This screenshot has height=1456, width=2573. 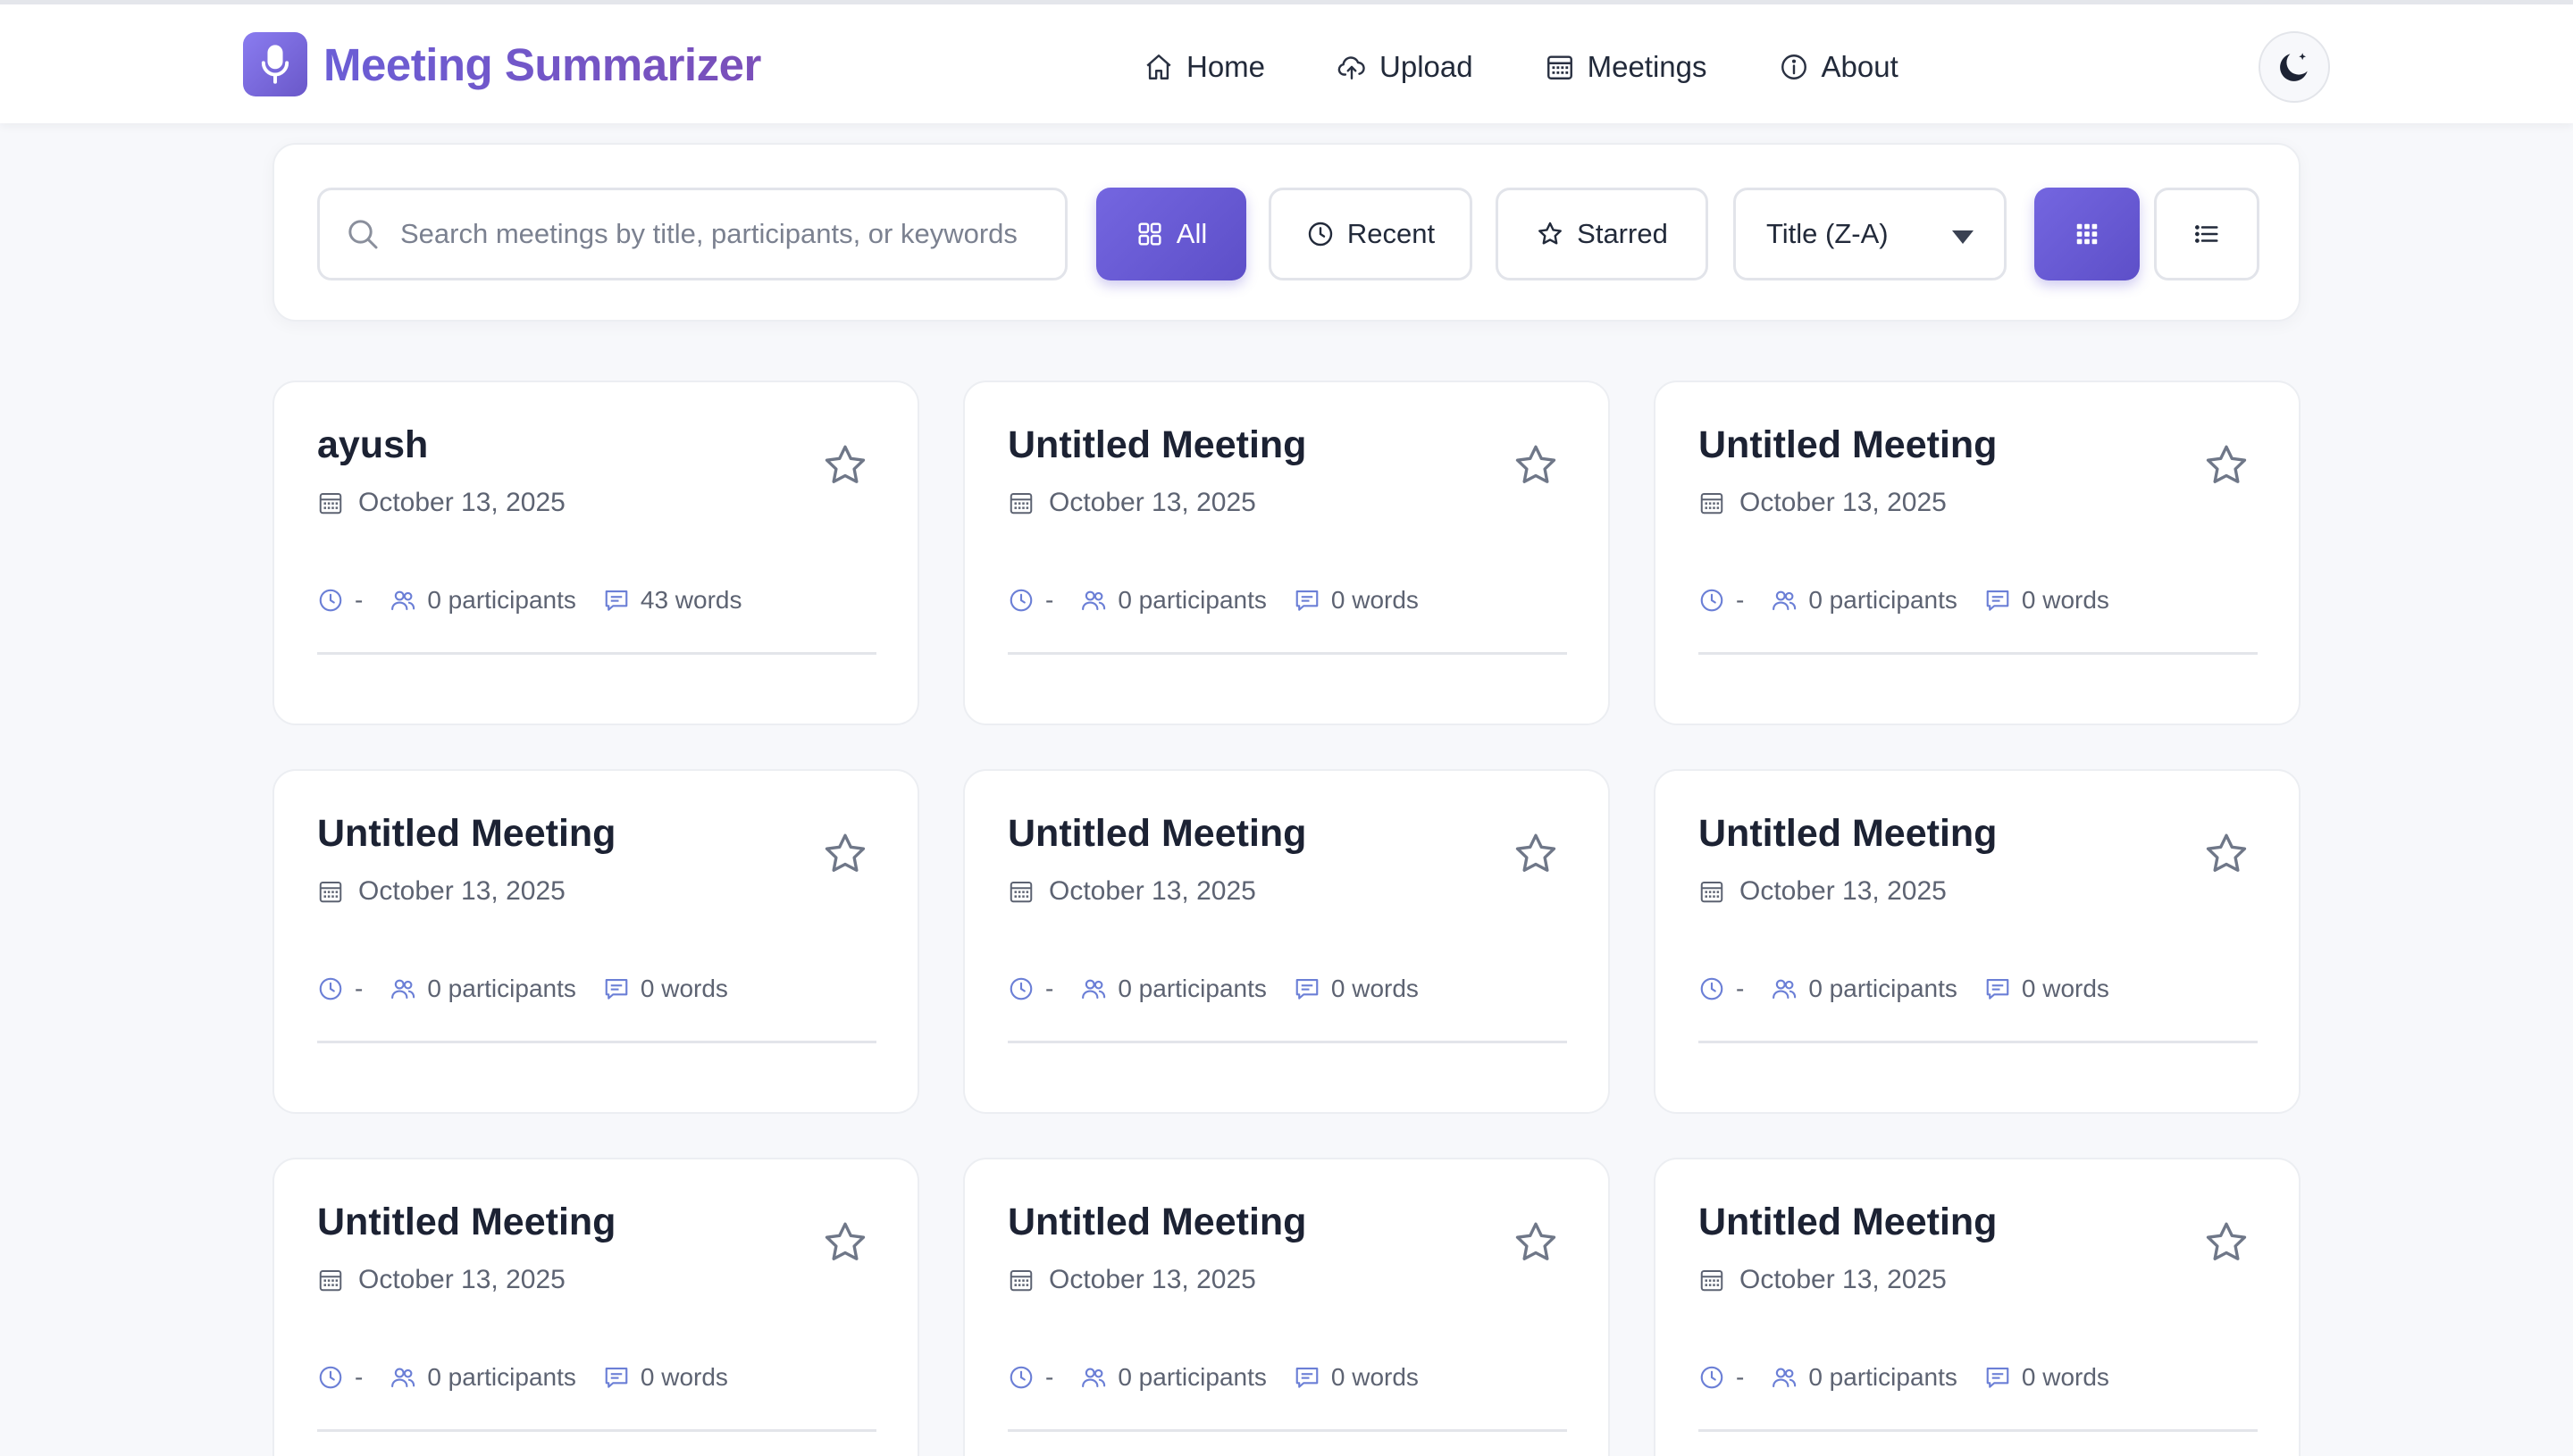 What do you see at coordinates (1626, 67) in the screenshot?
I see `nav-meetings: Meetings` at bounding box center [1626, 67].